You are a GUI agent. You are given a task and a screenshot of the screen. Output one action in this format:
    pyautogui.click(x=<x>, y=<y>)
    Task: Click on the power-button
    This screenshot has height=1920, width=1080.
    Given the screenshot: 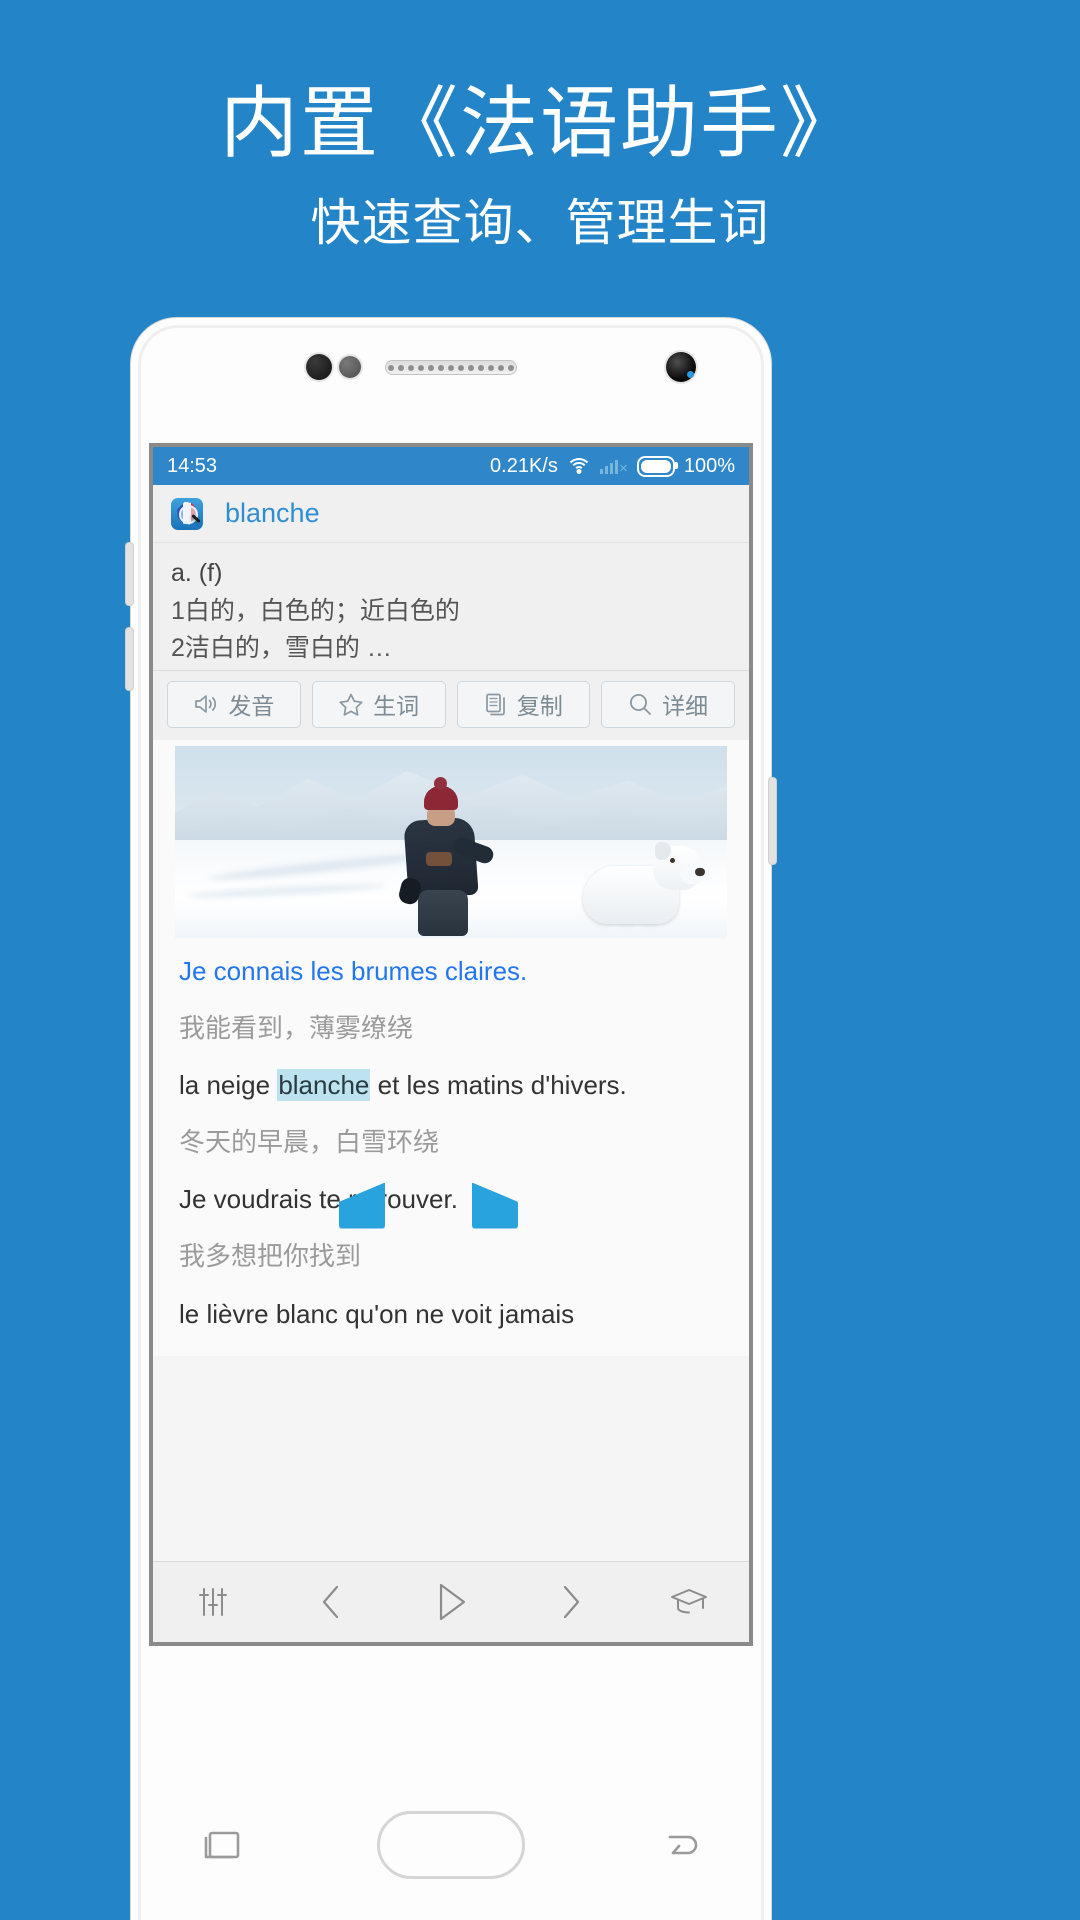 What is the action you would take?
    pyautogui.click(x=772, y=821)
    